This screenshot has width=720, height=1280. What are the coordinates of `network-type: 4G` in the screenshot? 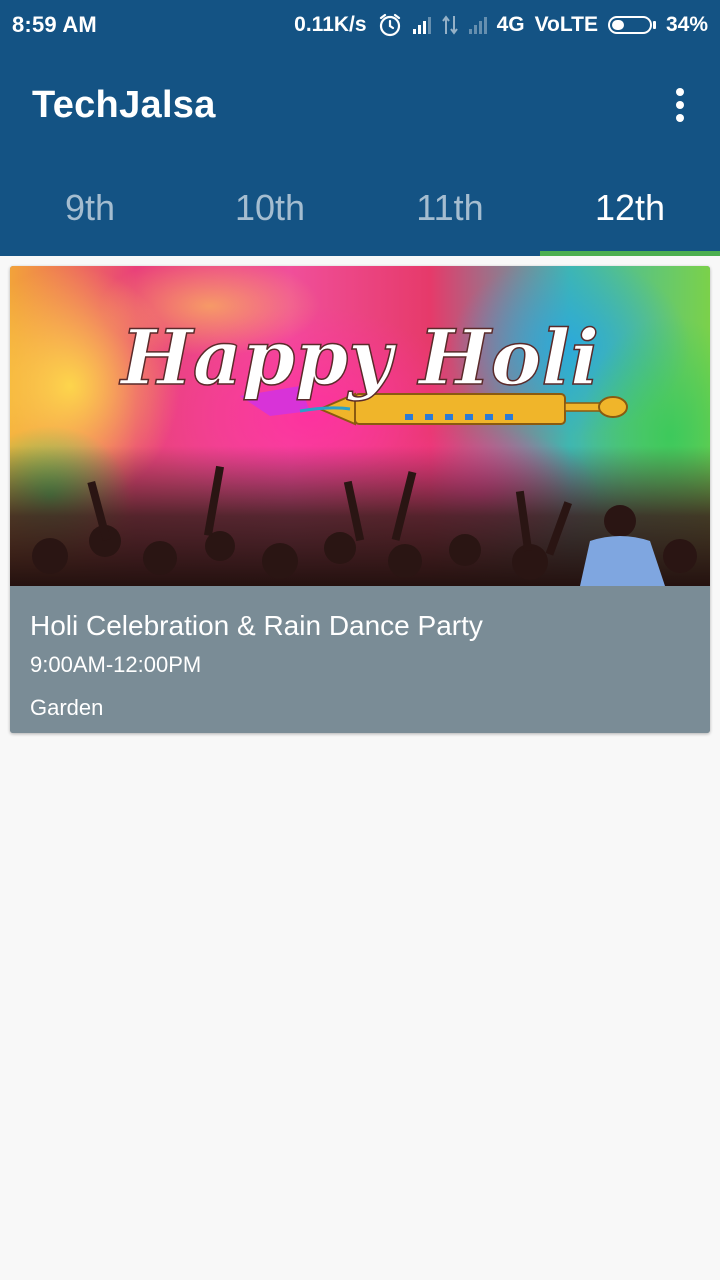 It's located at (510, 24).